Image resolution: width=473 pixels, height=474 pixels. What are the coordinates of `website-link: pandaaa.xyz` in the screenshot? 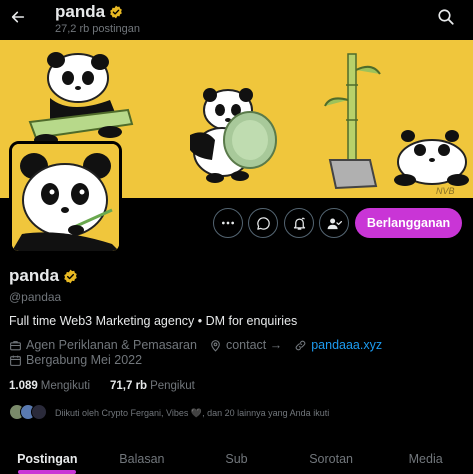 It's located at (346, 345).